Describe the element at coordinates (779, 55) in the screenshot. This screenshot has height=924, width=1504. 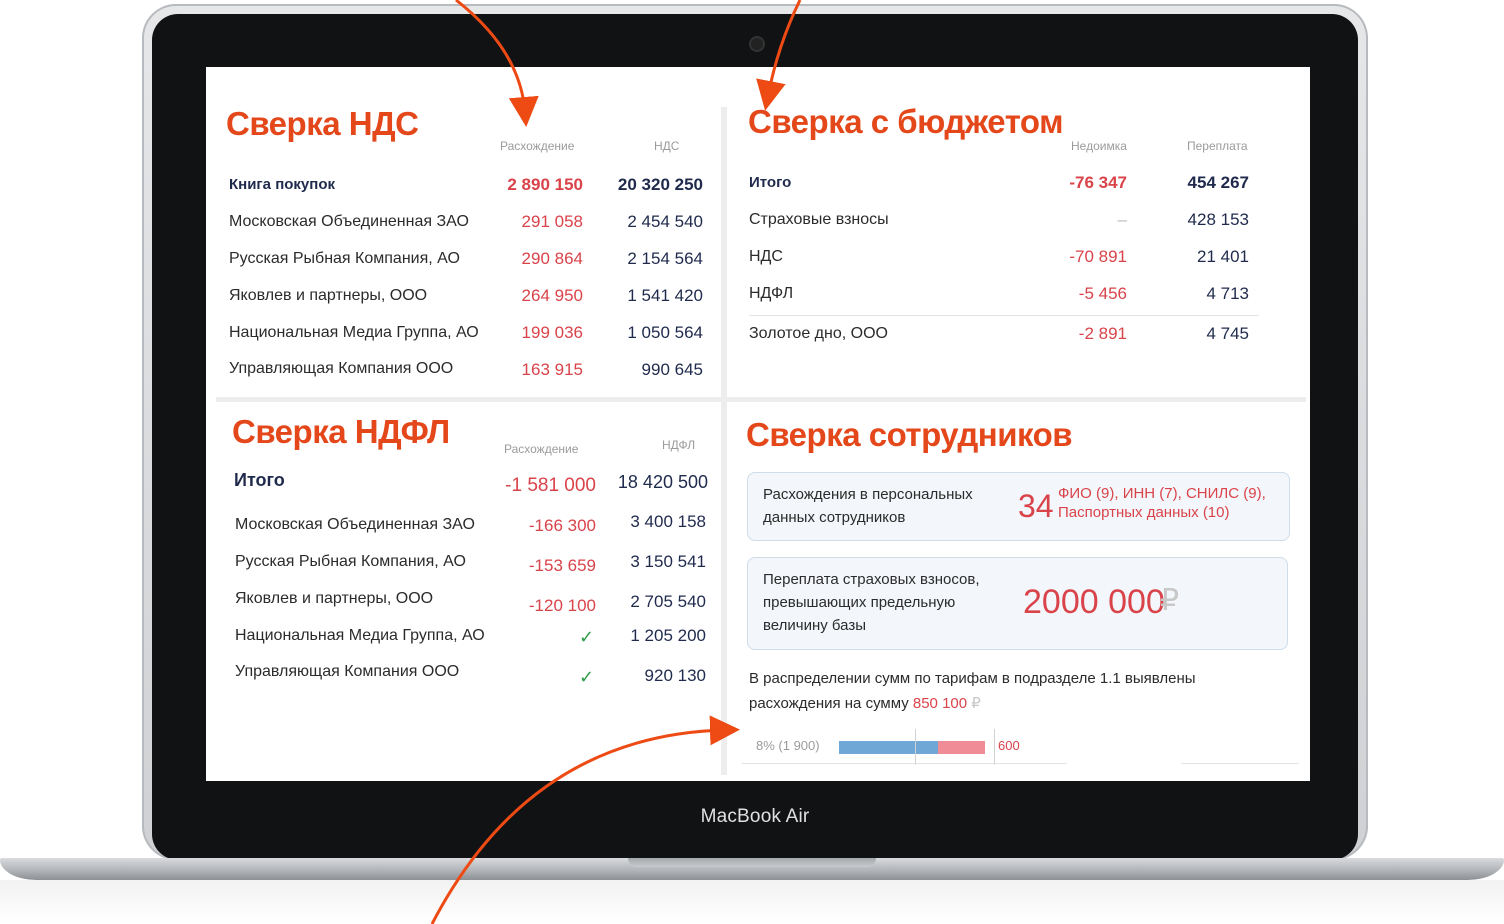
I see `arrow-to-budget` at that location.